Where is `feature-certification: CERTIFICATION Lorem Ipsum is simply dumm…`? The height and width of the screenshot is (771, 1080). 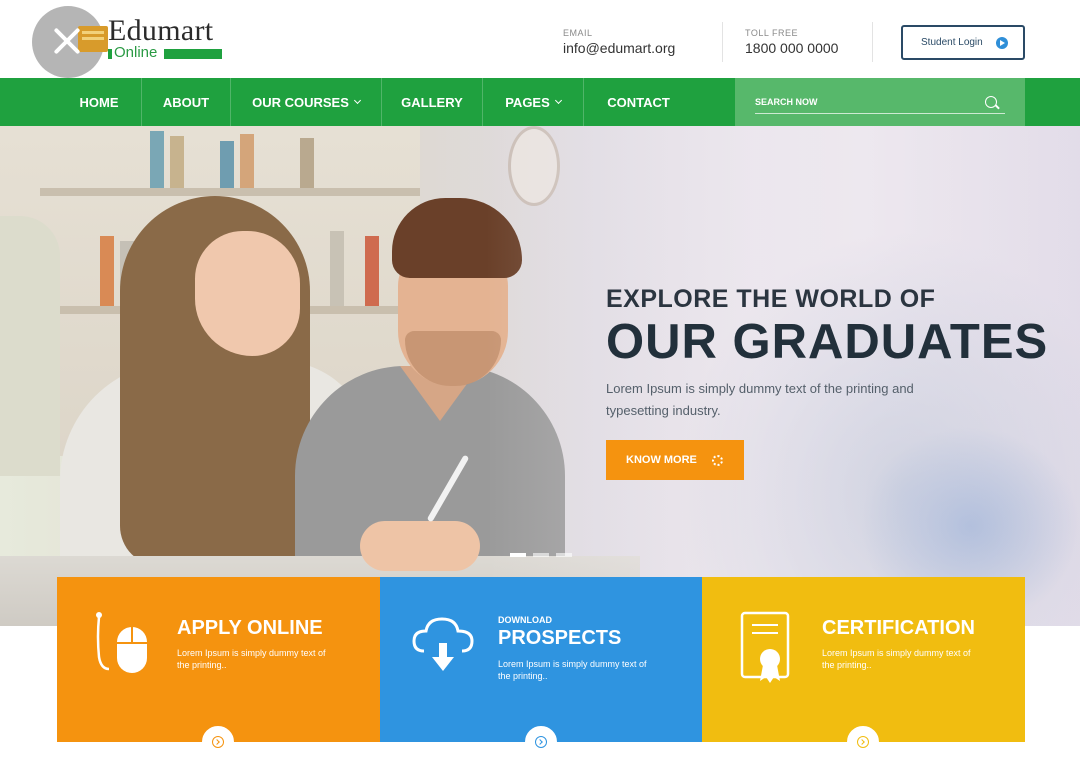 feature-certification: CERTIFICATION Lorem Ipsum is simply dumm… is located at coordinates (863, 667).